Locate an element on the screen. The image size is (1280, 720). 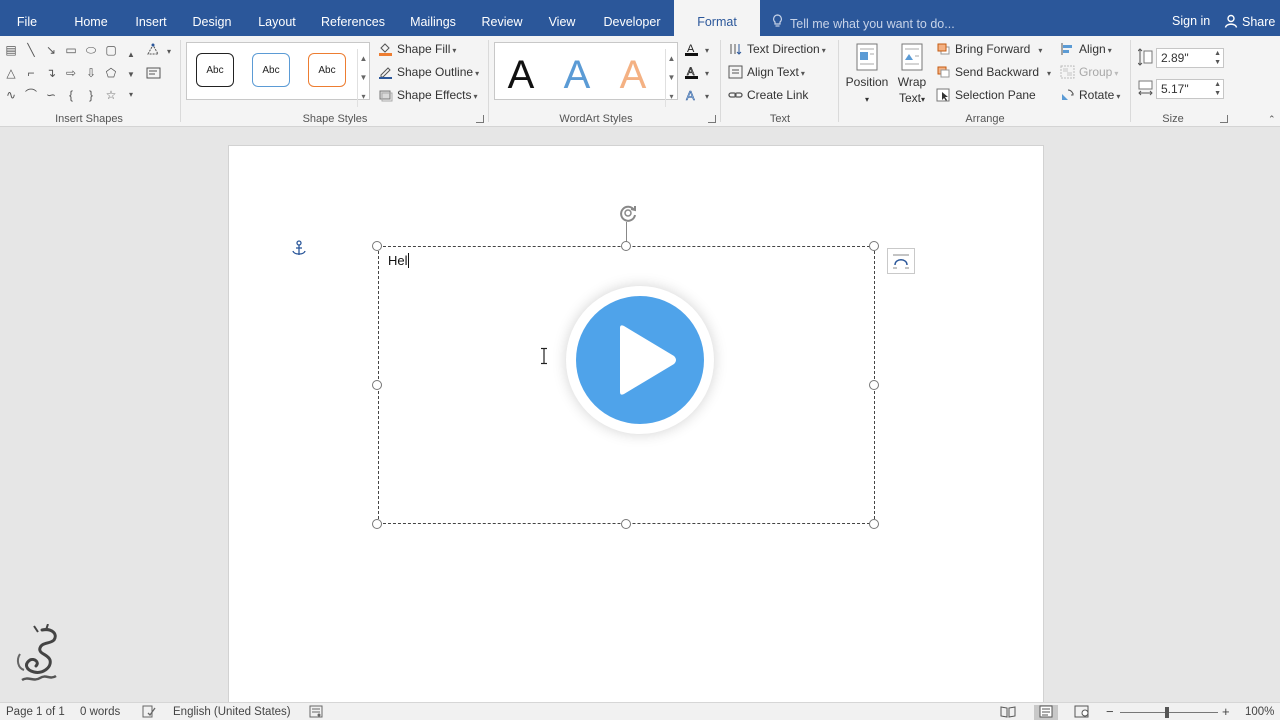
word-count: 0 words is located at coordinates (100, 712).